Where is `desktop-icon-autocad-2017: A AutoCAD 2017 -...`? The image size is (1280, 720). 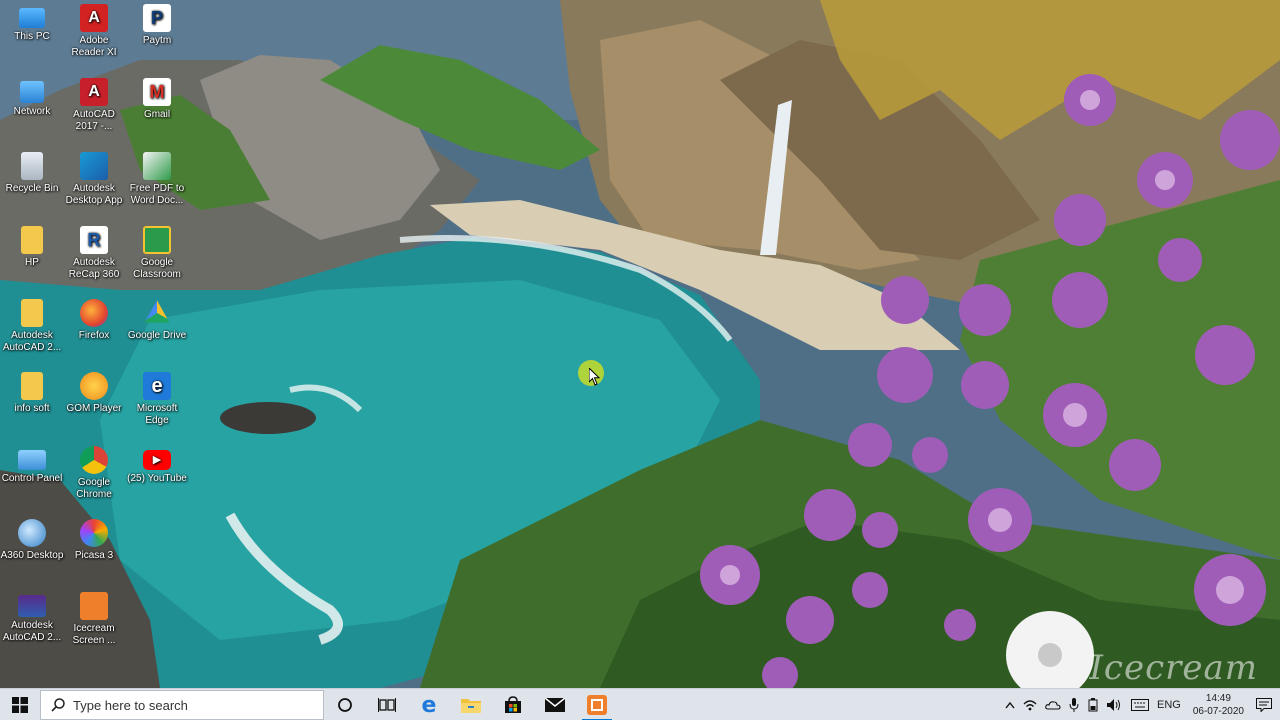 desktop-icon-autocad-2017: A AutoCAD 2017 -... is located at coordinates (94, 105).